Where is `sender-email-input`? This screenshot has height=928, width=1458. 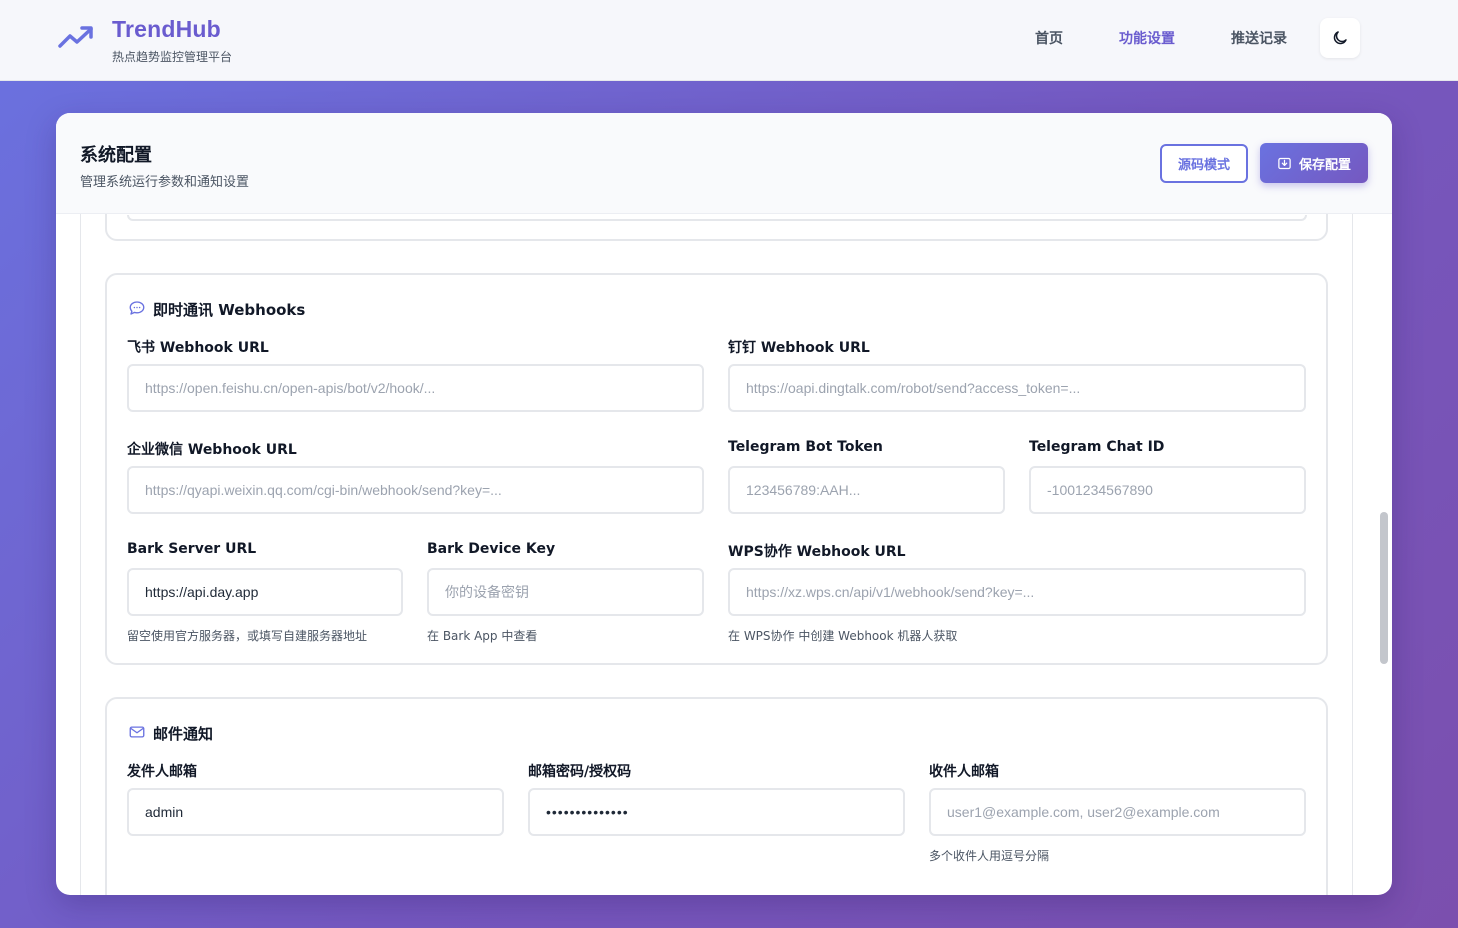 sender-email-input is located at coordinates (315, 812).